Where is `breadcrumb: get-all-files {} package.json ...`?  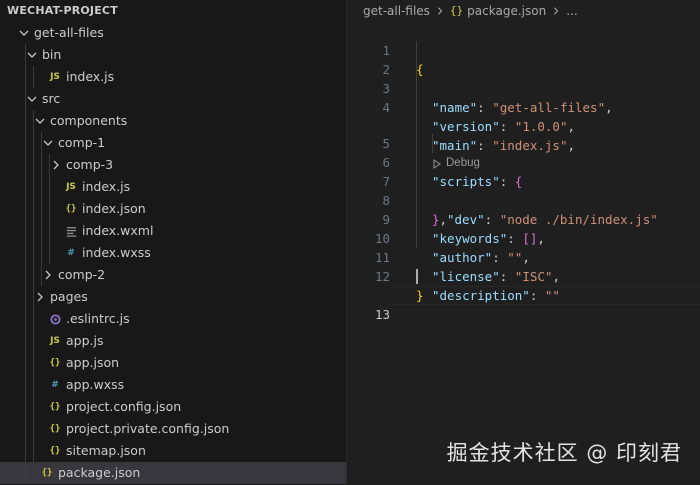
breadcrumb: get-all-files {} package.json ... is located at coordinates (524, 11).